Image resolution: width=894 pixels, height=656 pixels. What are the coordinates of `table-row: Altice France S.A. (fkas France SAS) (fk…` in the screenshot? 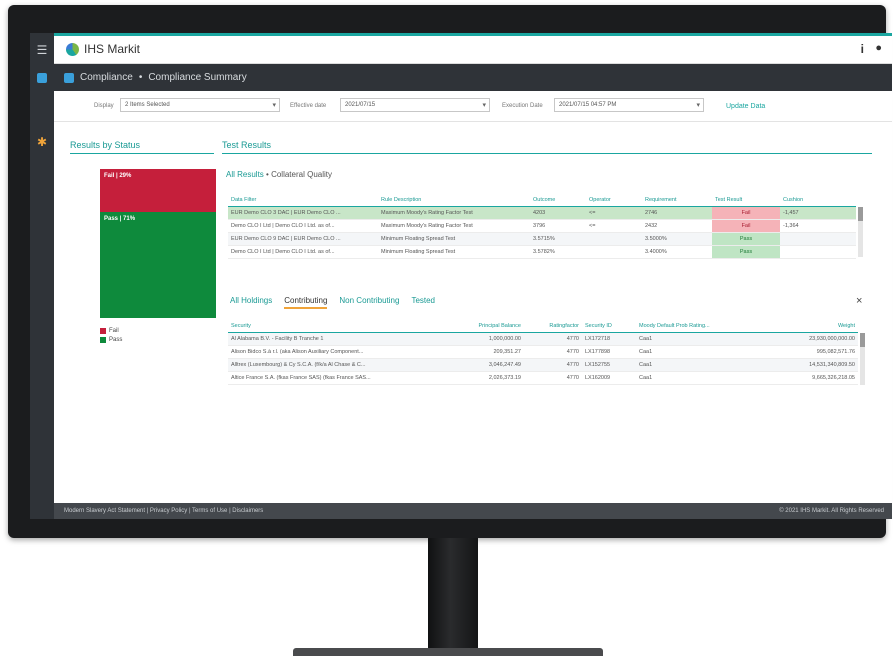 It's located at (543, 378).